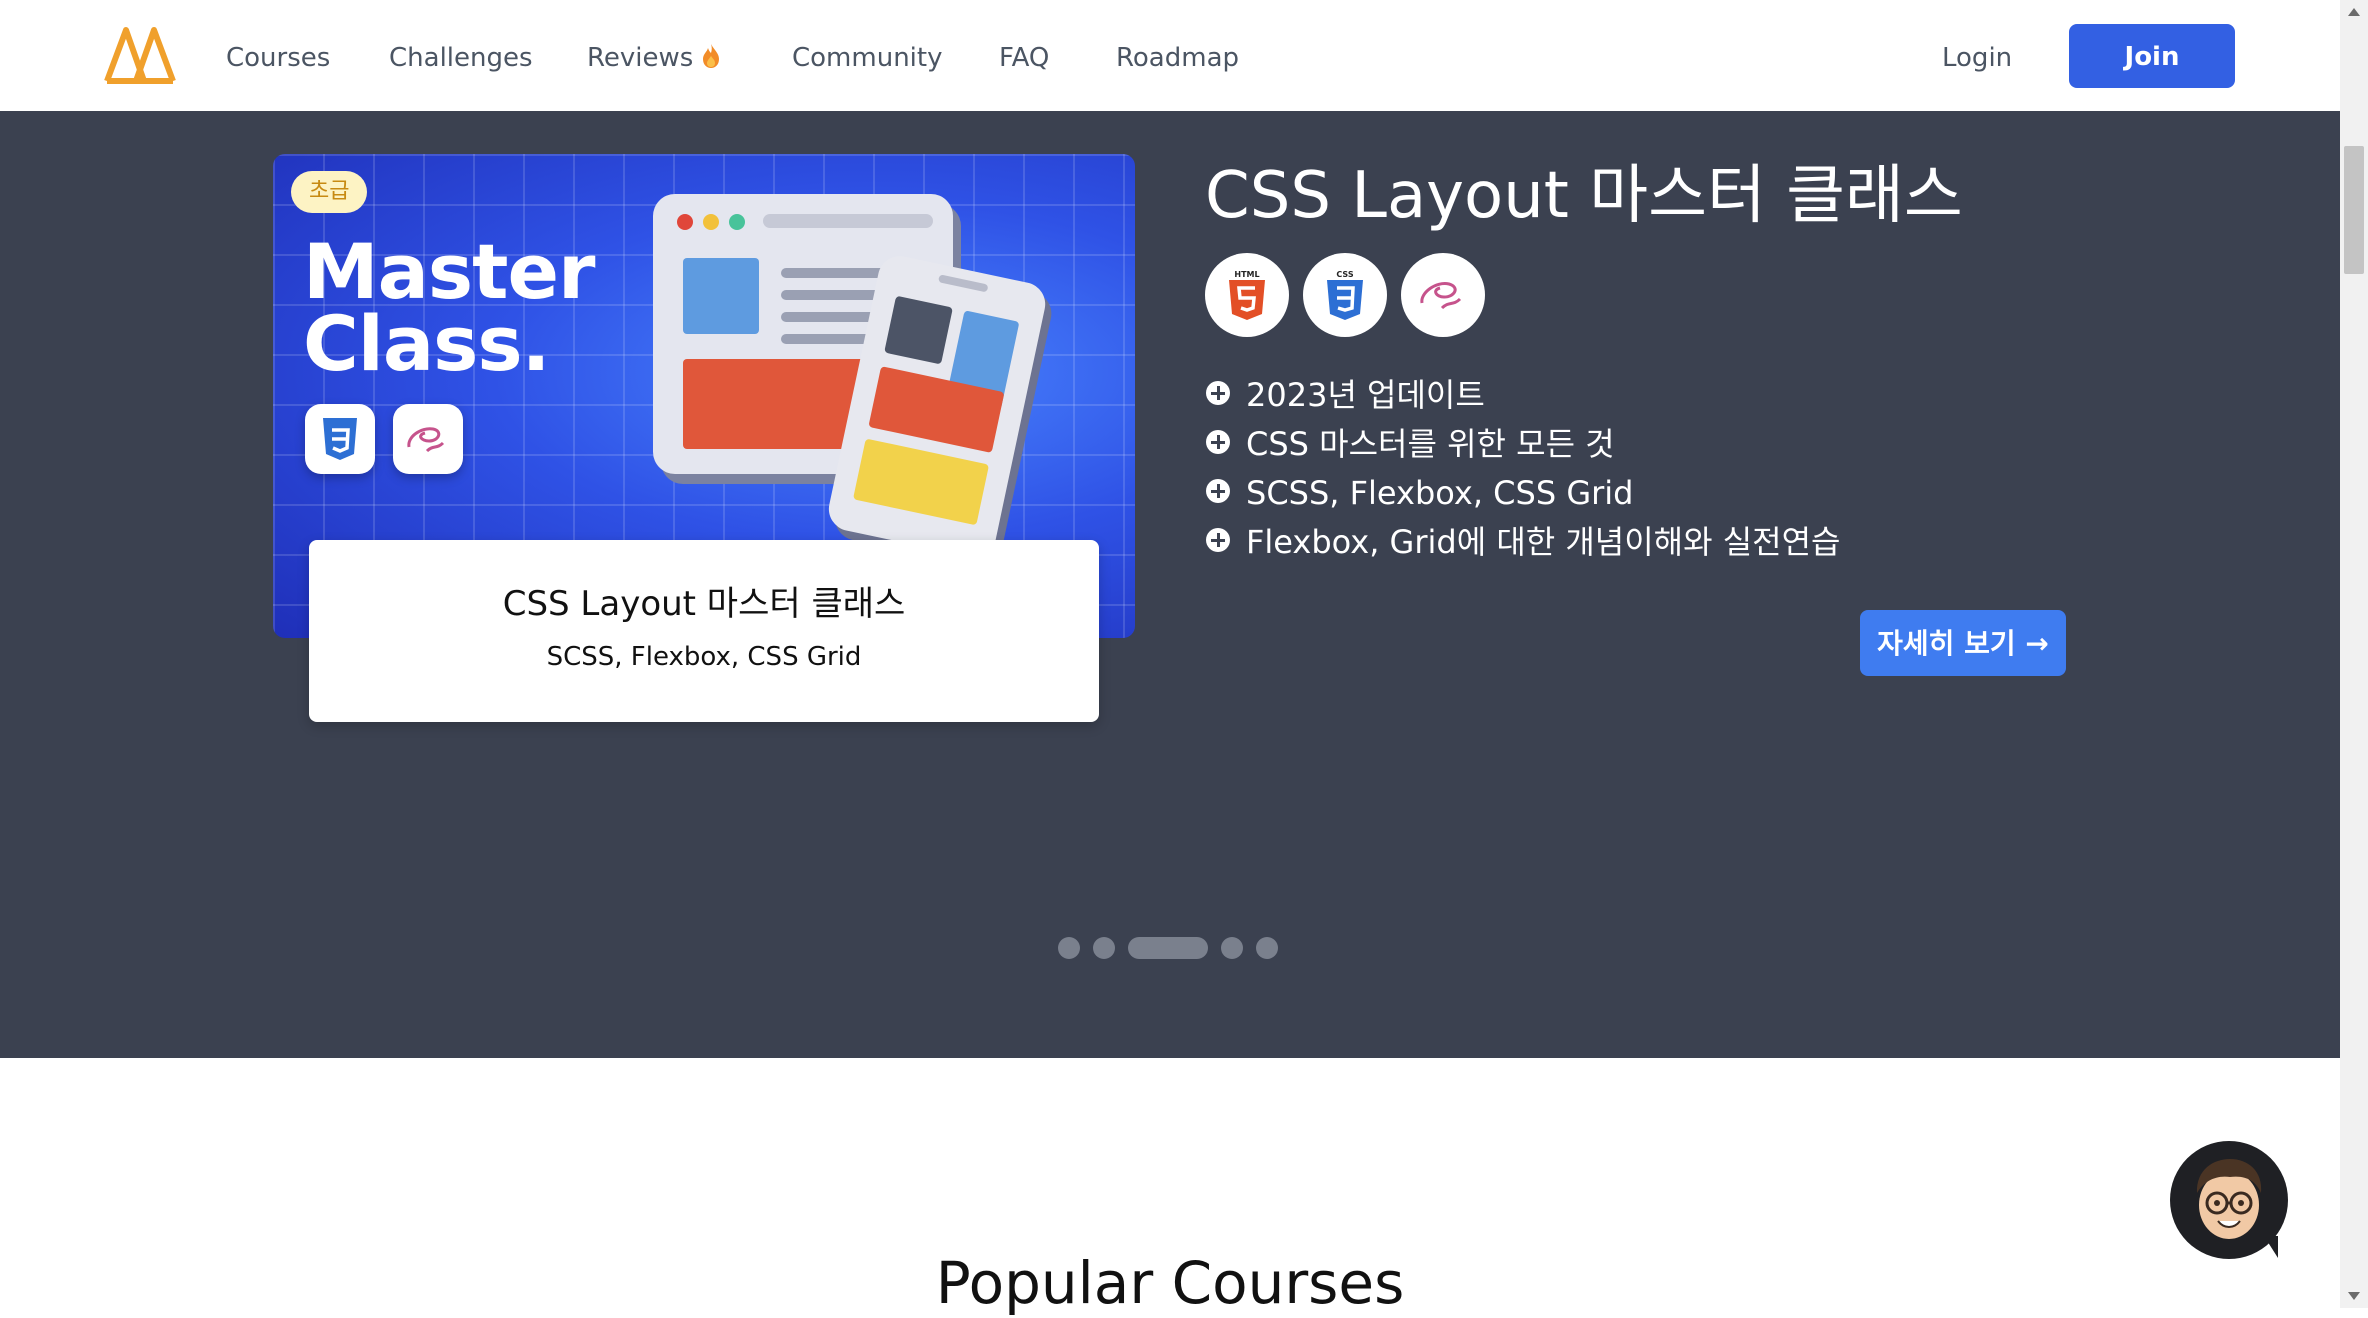 The width and height of the screenshot is (2368, 1318). What do you see at coordinates (1584, 196) in the screenshot?
I see `course-title: CSS Layout 마스터 클래스` at bounding box center [1584, 196].